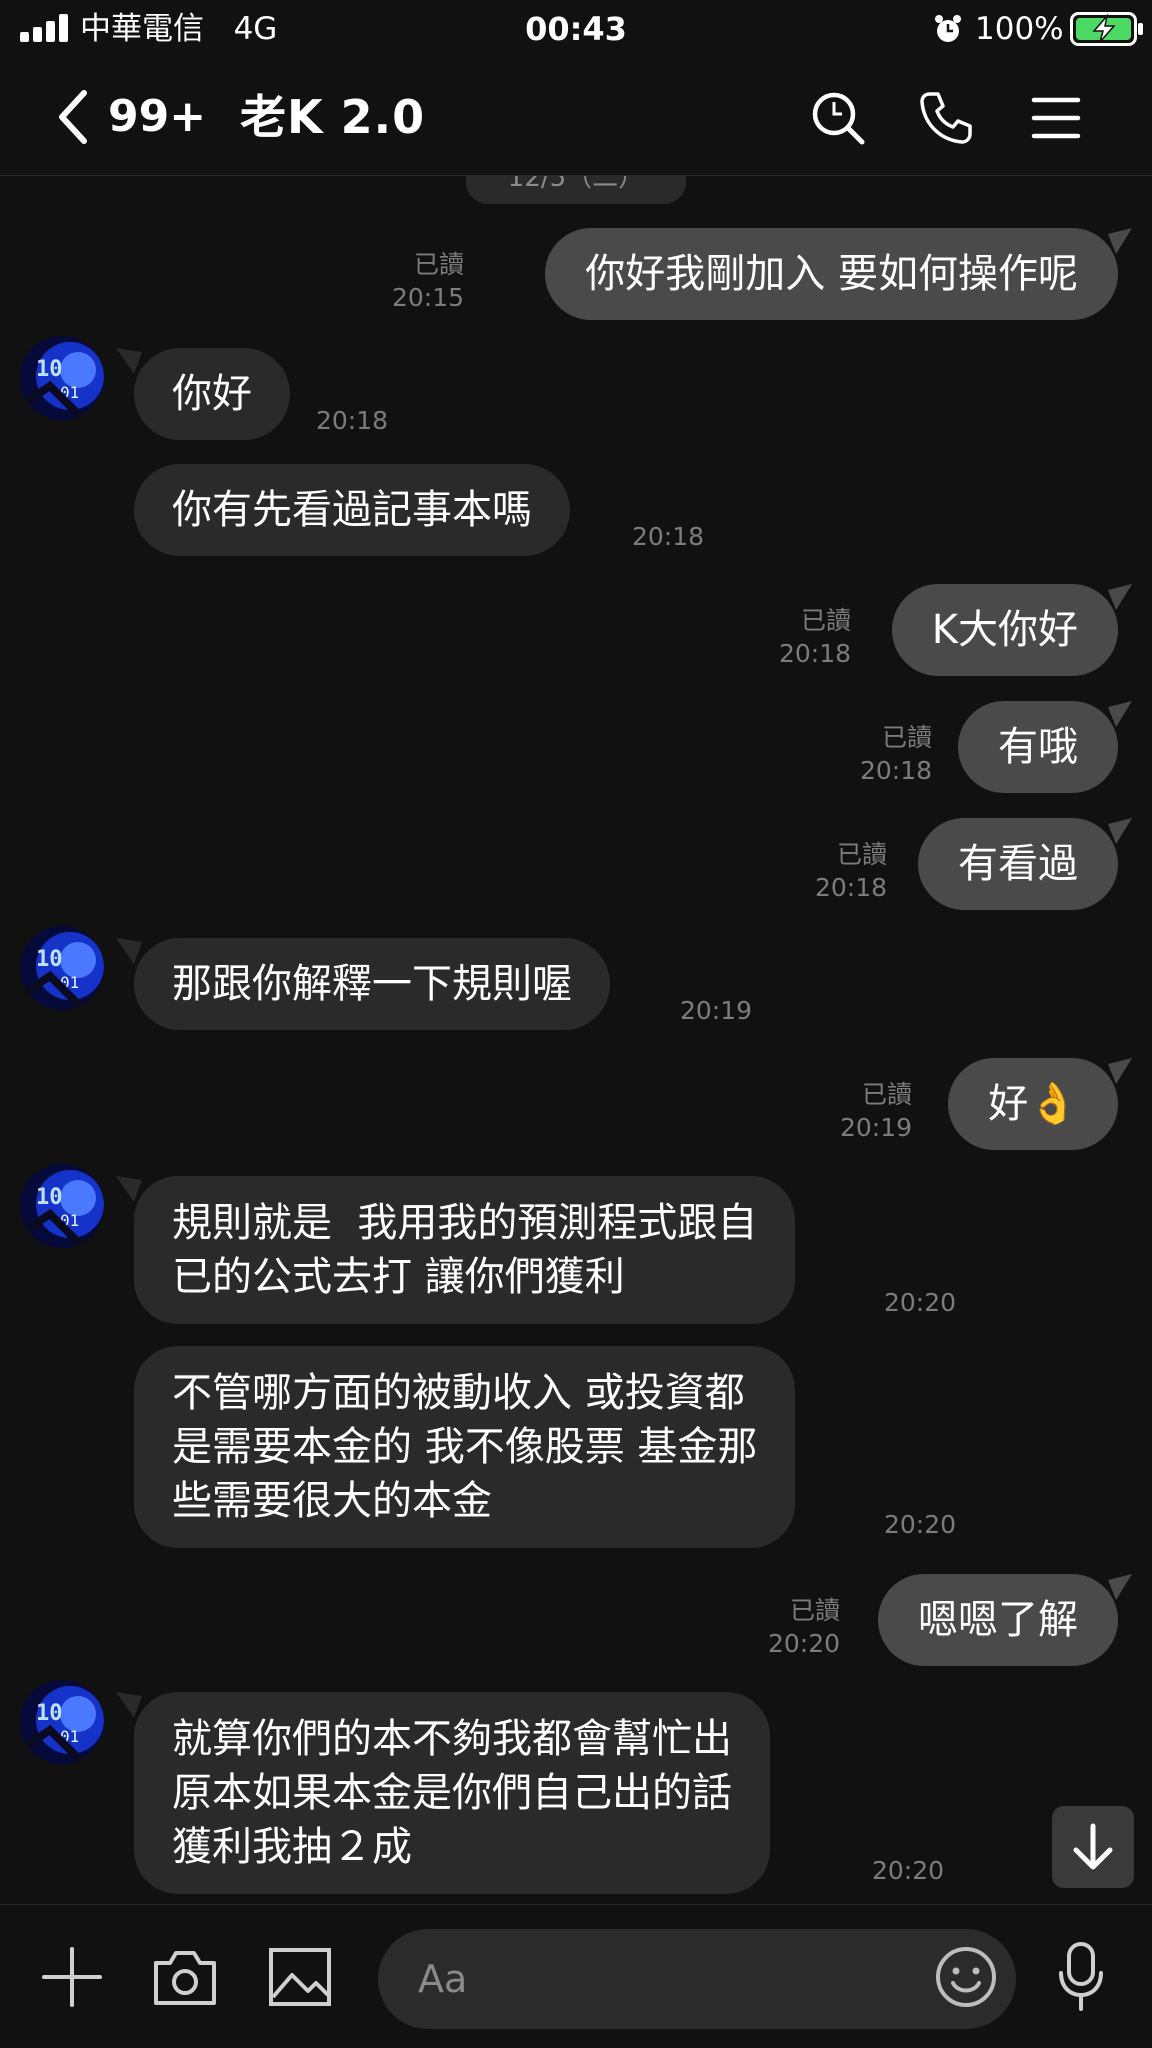 This screenshot has width=1152, height=2048. What do you see at coordinates (428, 281) in the screenshot?
I see `message-meta: 已讀 20:15` at bounding box center [428, 281].